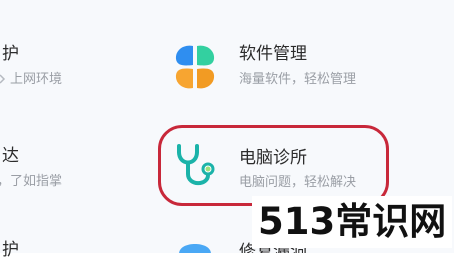  Describe the element at coordinates (298, 182) in the screenshot. I see `tool-desc: 电脑问题，轻松解决` at that location.